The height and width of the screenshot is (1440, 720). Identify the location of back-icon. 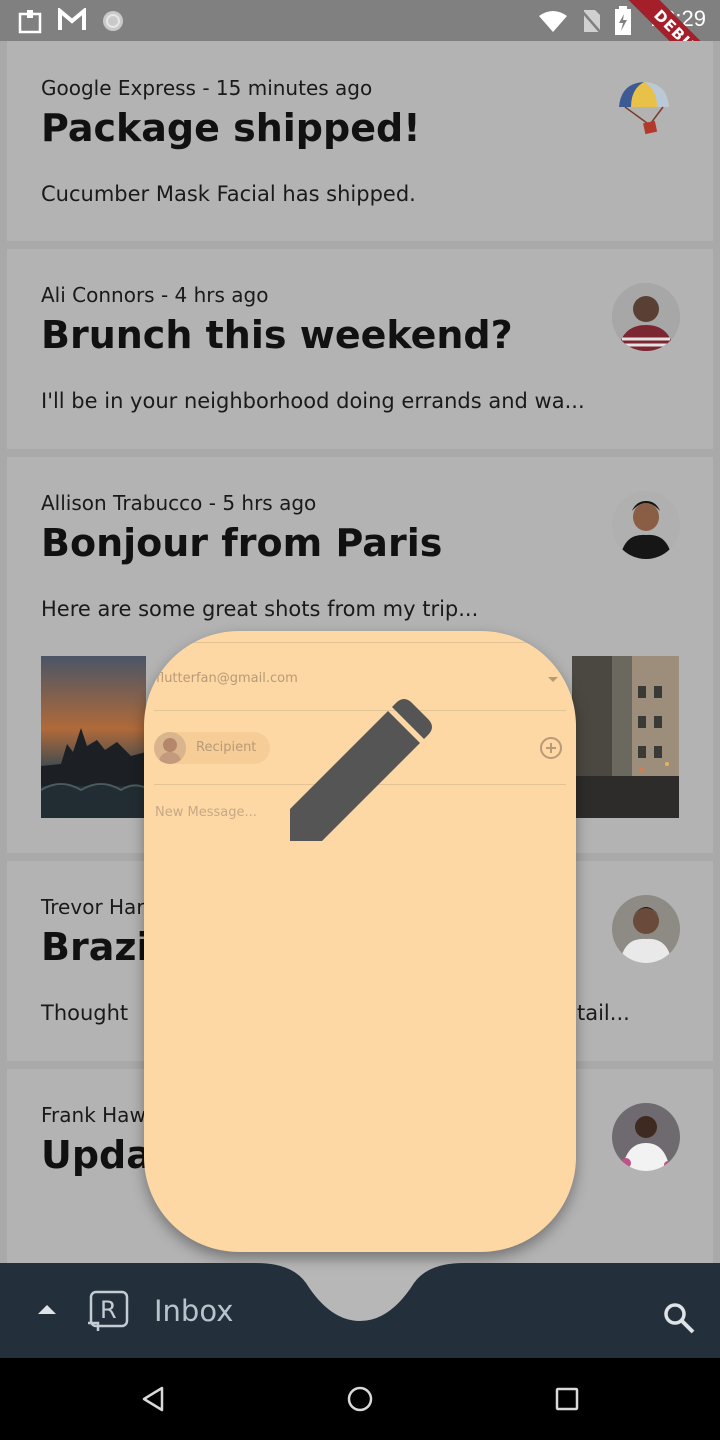
(153, 1399).